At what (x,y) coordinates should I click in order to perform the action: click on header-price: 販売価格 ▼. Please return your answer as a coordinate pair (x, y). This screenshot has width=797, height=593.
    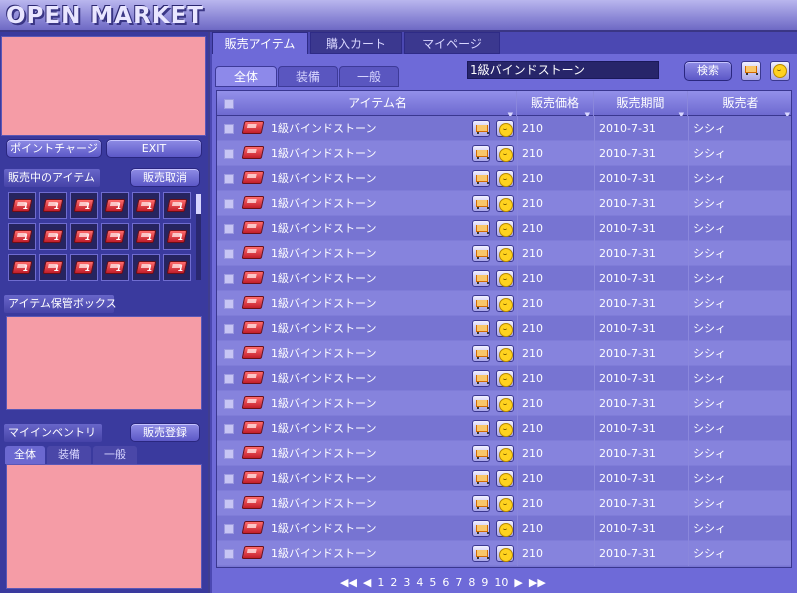
    Looking at the image, I should click on (555, 105).